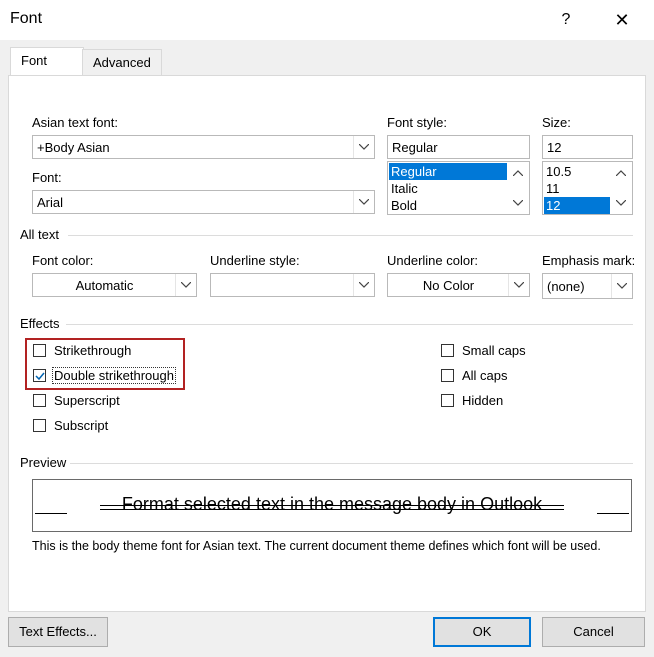 The width and height of the screenshot is (654, 657). Describe the element at coordinates (203, 202) in the screenshot. I see `font-combobox: Arial` at that location.